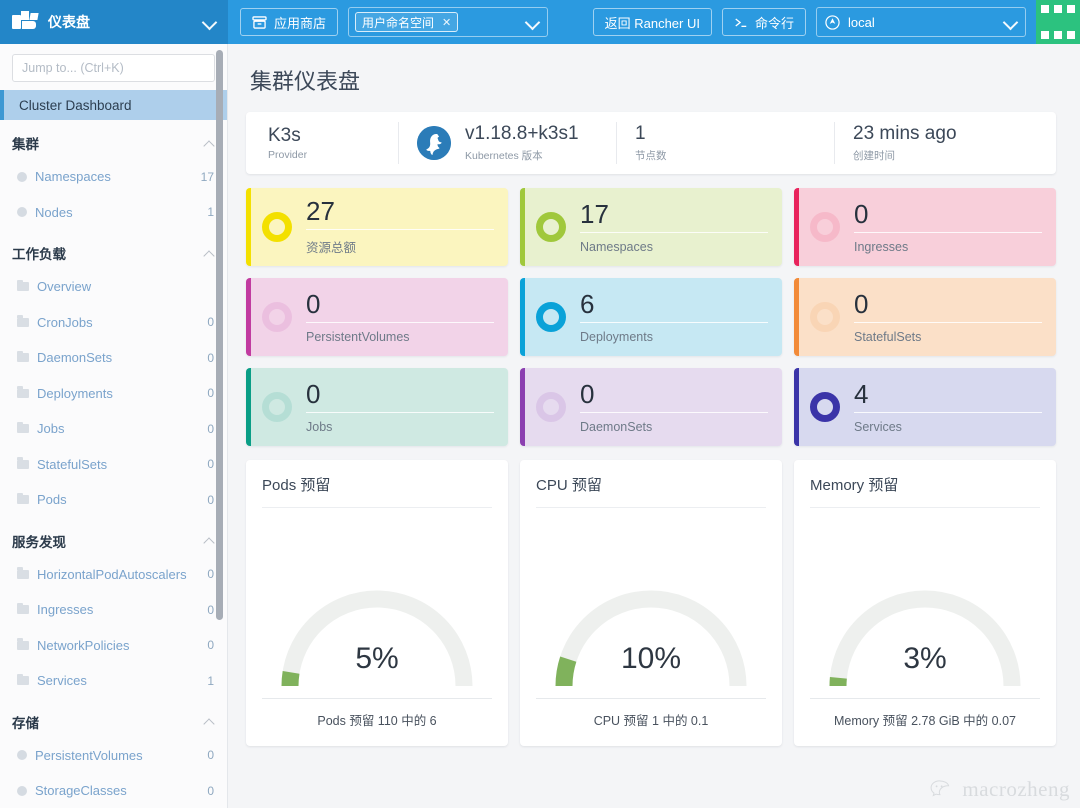 The width and height of the screenshot is (1080, 808). I want to click on sidebar-item-daemonsets: DaemonSets 0, so click(113, 358).